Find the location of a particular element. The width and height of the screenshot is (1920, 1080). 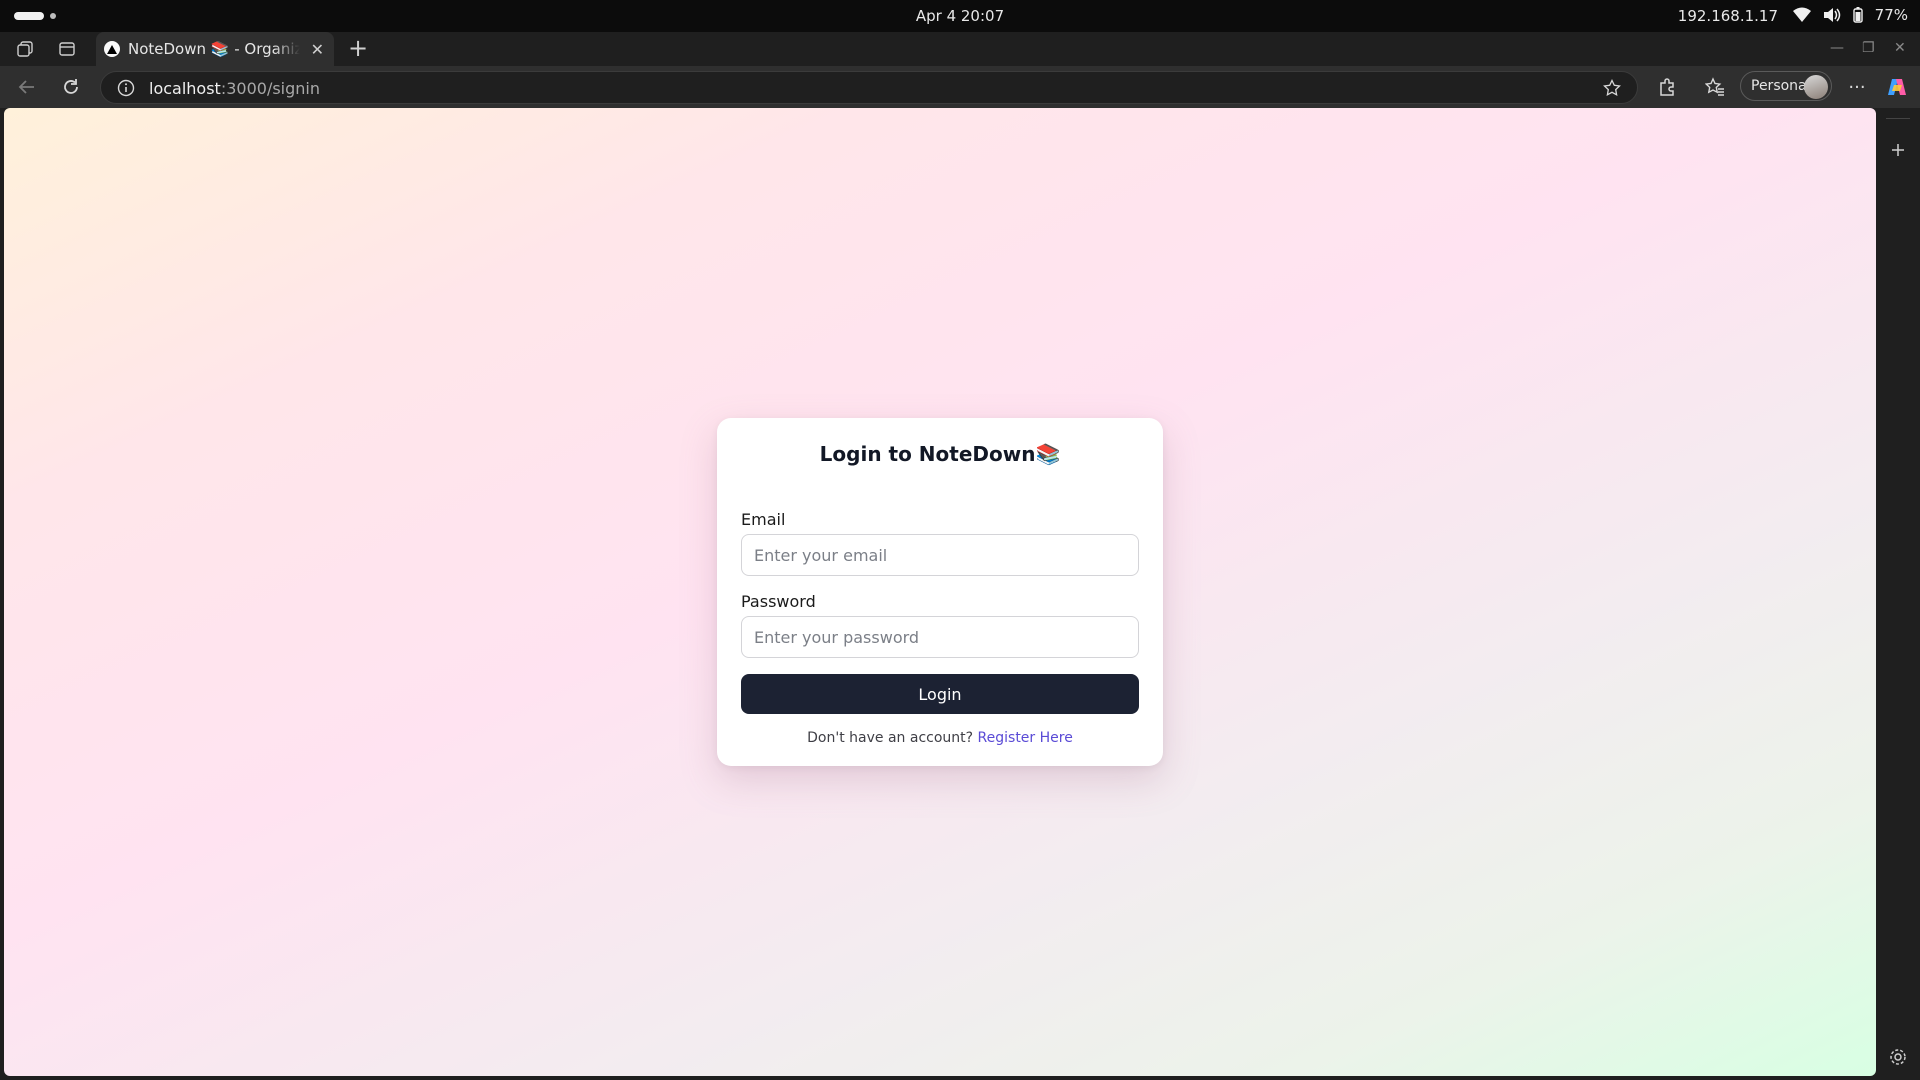

register-prompt: Don't have an account? Register Here is located at coordinates (940, 738).